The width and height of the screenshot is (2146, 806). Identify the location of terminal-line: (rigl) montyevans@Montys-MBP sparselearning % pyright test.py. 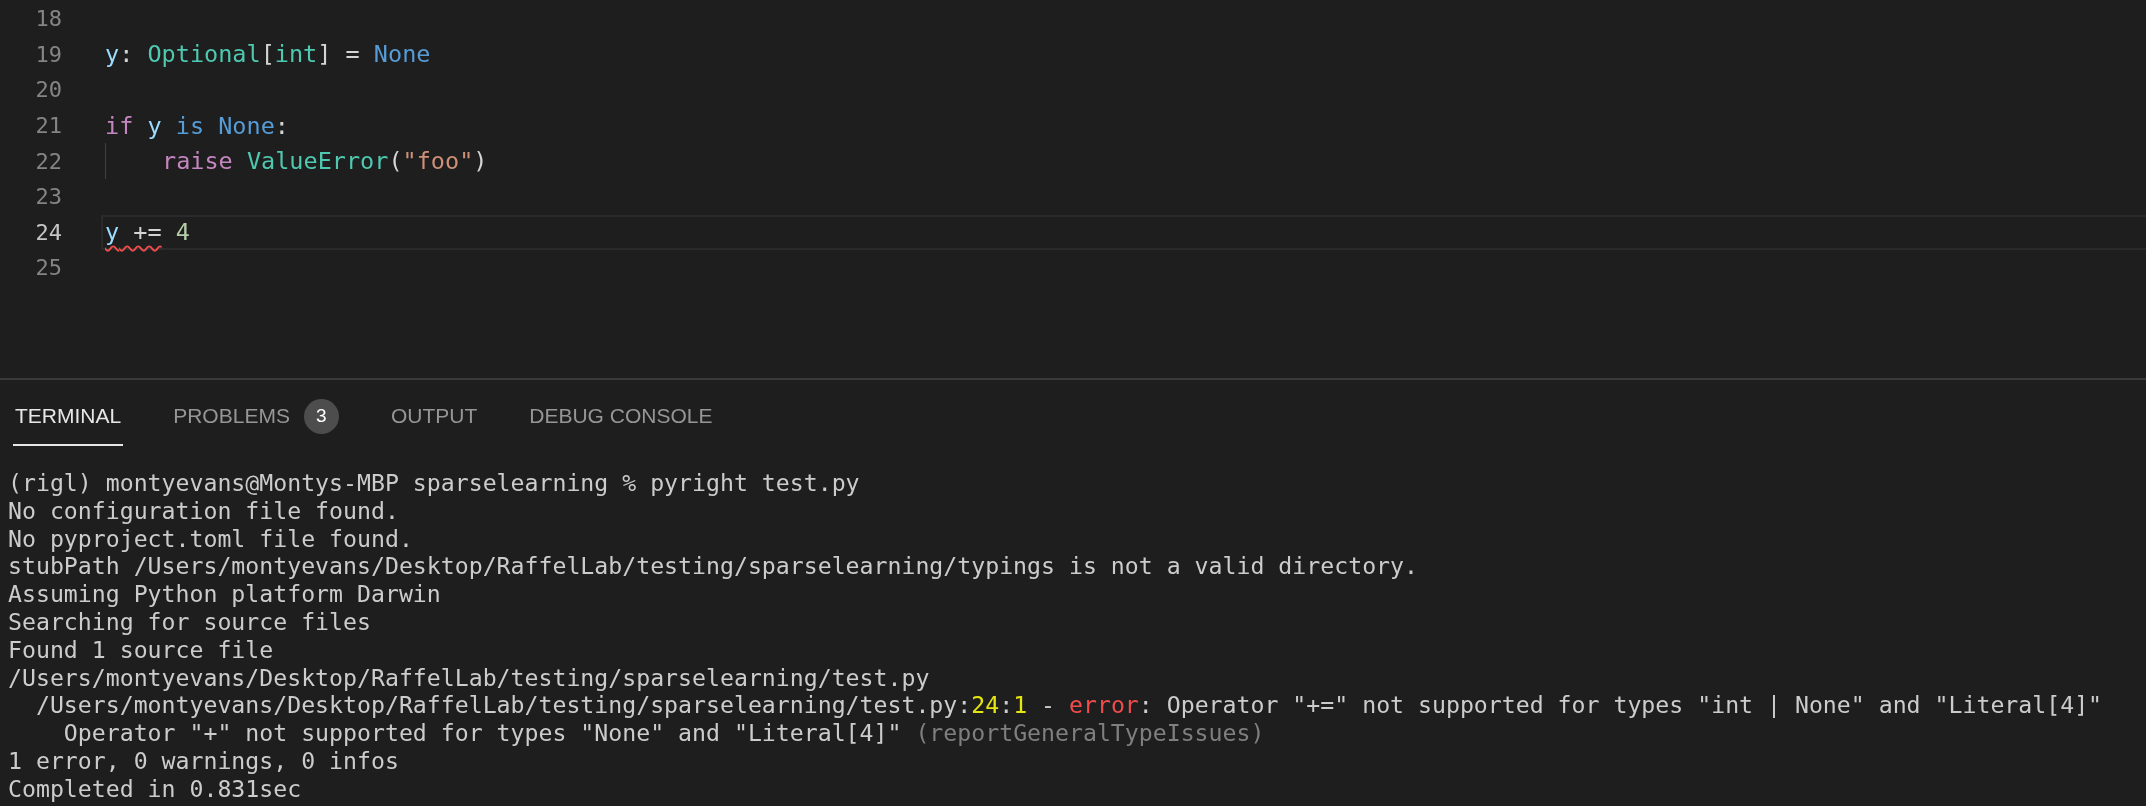
(434, 483).